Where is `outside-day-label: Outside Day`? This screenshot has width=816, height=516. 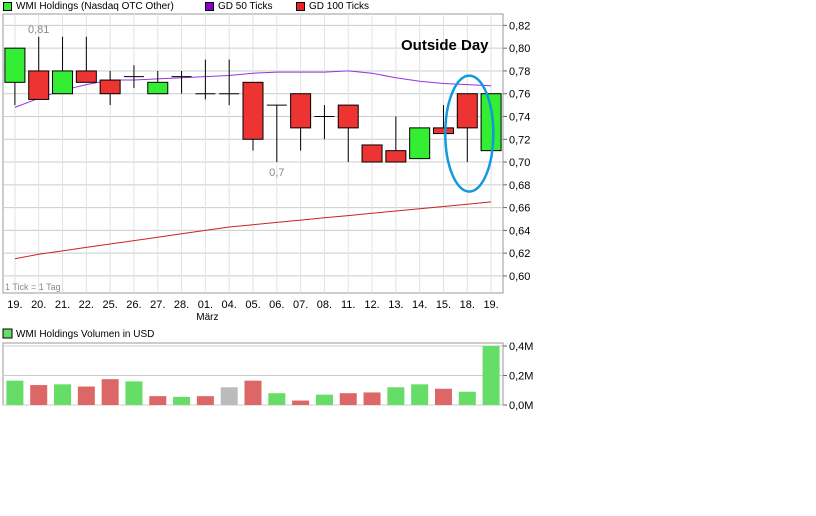
outside-day-label: Outside Day is located at coordinates (445, 45).